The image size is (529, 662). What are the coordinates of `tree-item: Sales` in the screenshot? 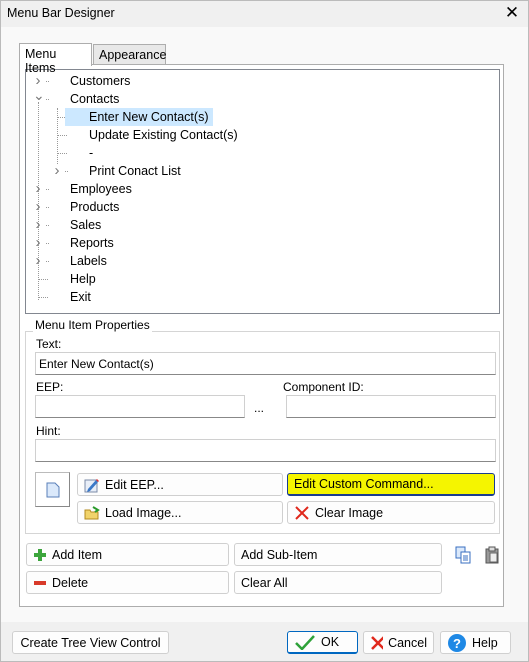 It's located at (85, 225).